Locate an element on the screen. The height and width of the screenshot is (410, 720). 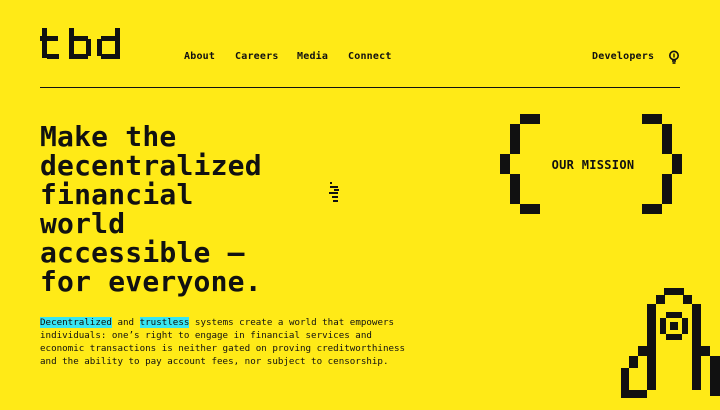
rocket-illustration is located at coordinates (670, 343).